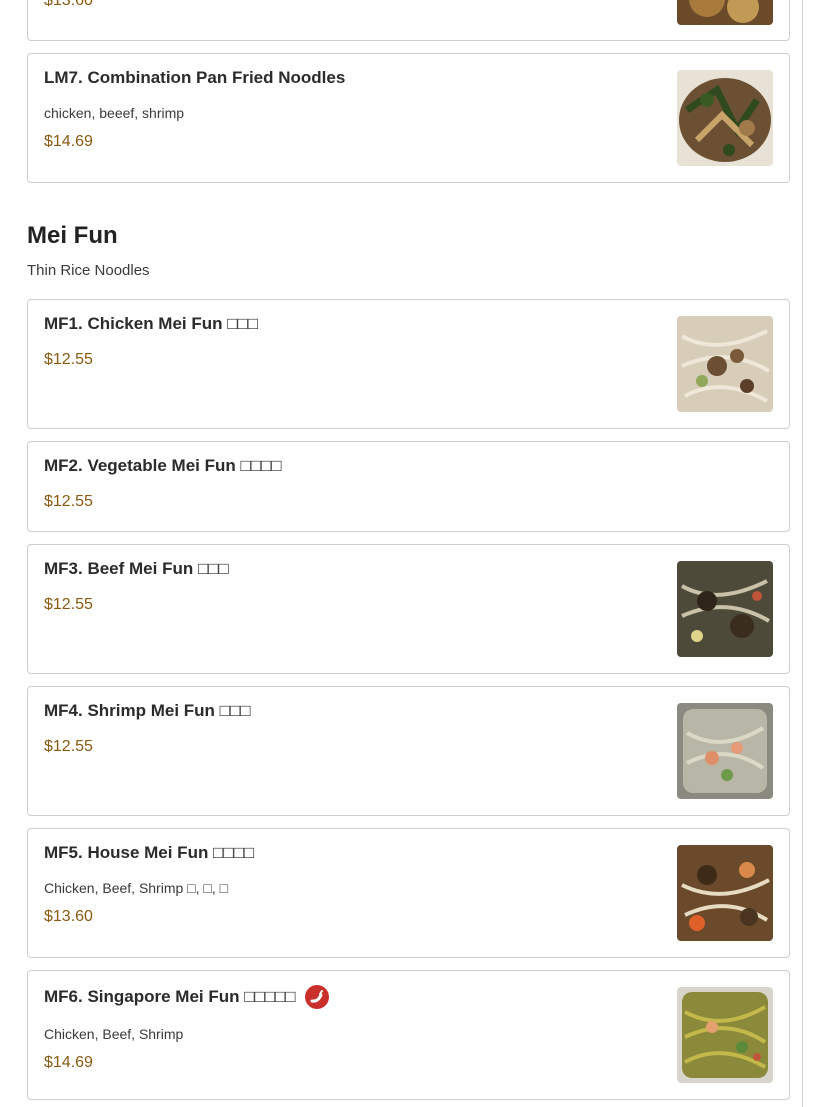 The width and height of the screenshot is (824, 1107). Describe the element at coordinates (408, 486) in the screenshot. I see `menu-item-card: MF2. Vegetable Mei Fun □□□□ $12.55` at that location.